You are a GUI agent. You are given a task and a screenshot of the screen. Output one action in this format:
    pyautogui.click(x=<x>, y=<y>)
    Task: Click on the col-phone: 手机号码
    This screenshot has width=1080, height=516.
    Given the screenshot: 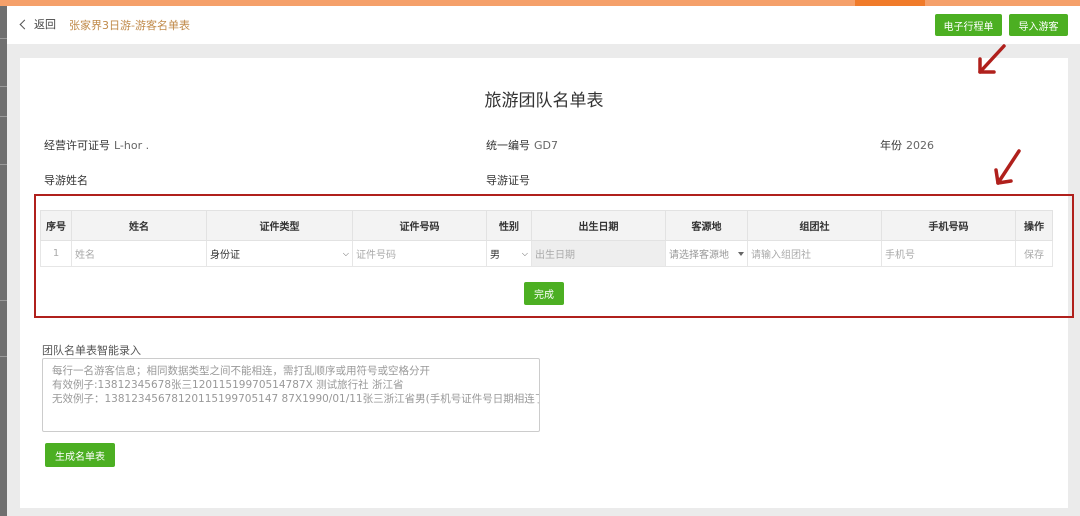 What is the action you would take?
    pyautogui.click(x=948, y=225)
    